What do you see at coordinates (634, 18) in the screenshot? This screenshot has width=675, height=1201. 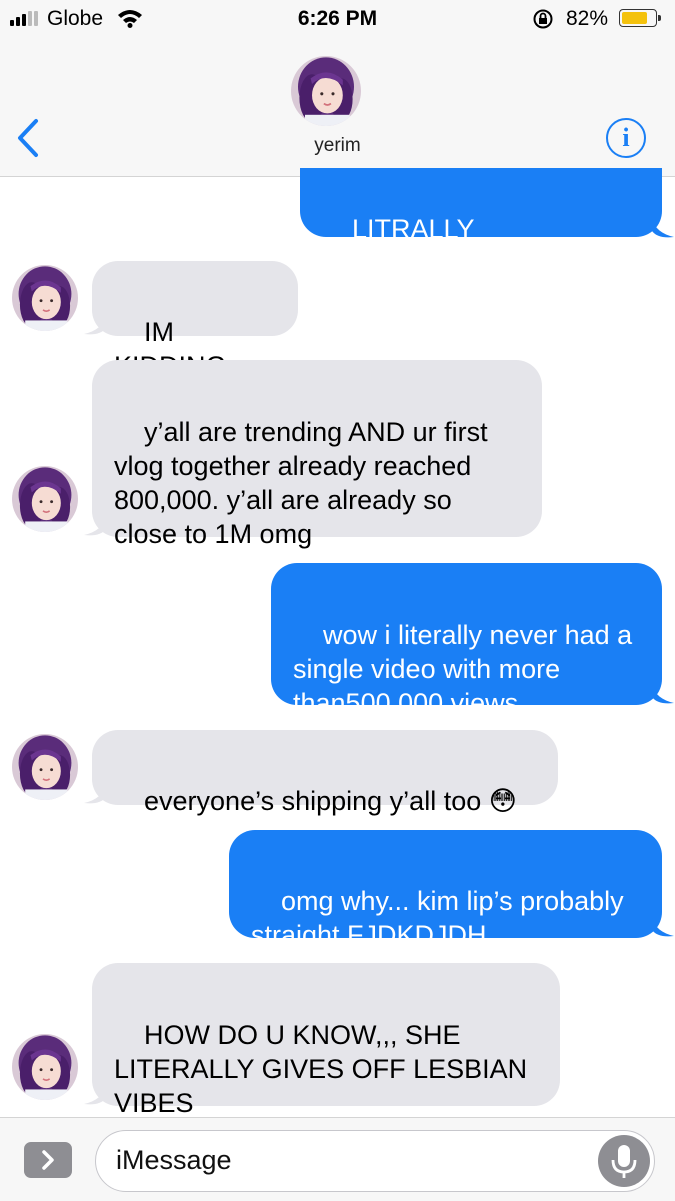 I see `battery-level-fill` at bounding box center [634, 18].